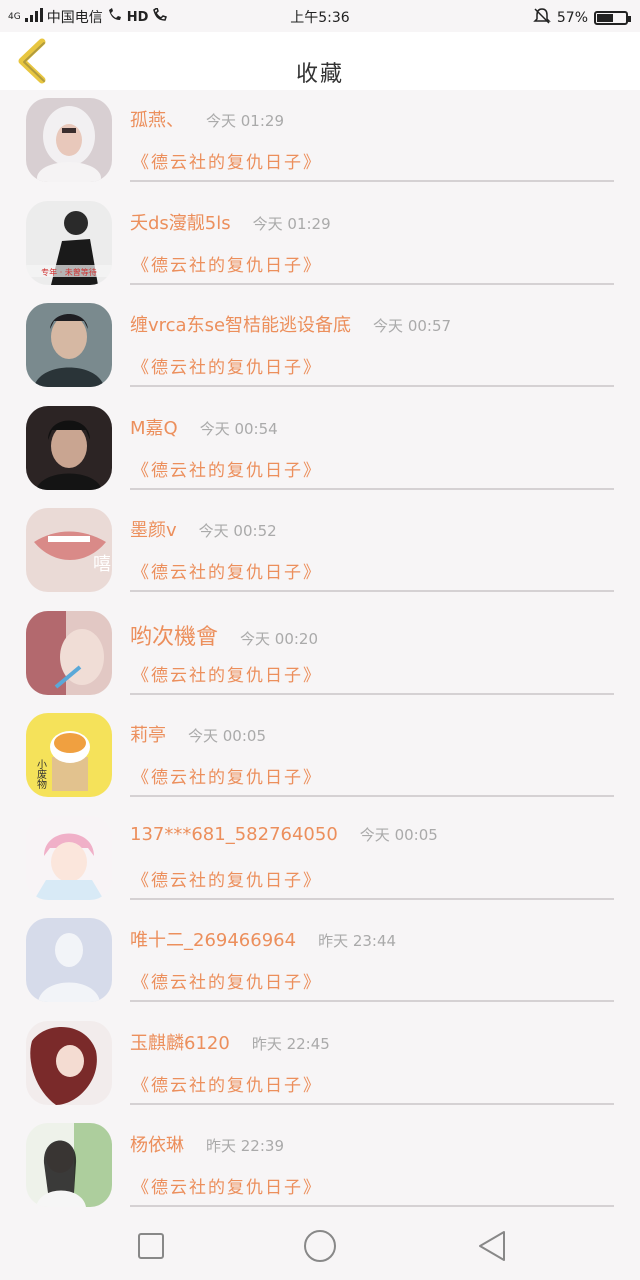  Describe the element at coordinates (320, 141) in the screenshot. I see `list-item: 孤燕、 今天 01:29 《德云社的复仇日子》` at that location.